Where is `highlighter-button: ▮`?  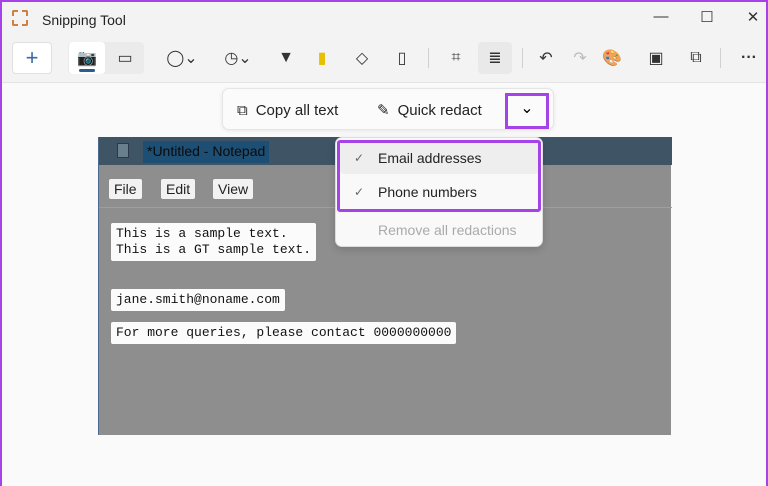 highlighter-button: ▮ is located at coordinates (322, 58).